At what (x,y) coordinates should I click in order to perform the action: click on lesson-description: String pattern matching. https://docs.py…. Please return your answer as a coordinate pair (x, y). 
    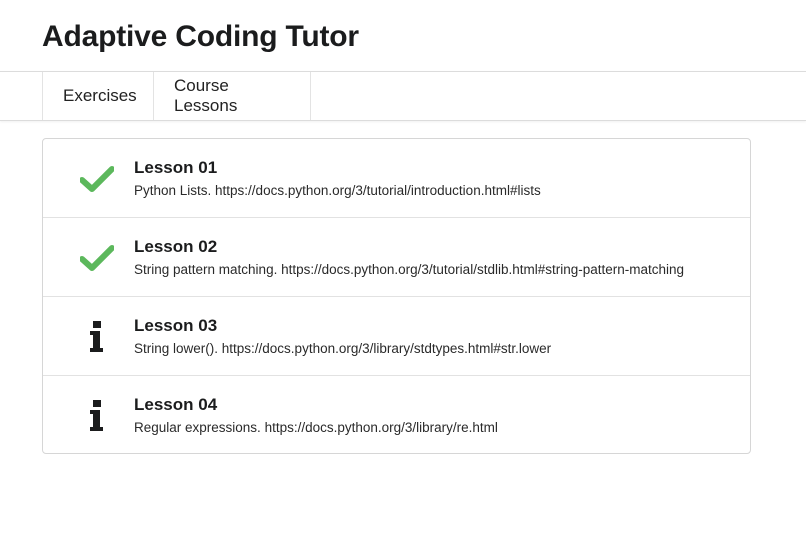
    Looking at the image, I should click on (409, 269).